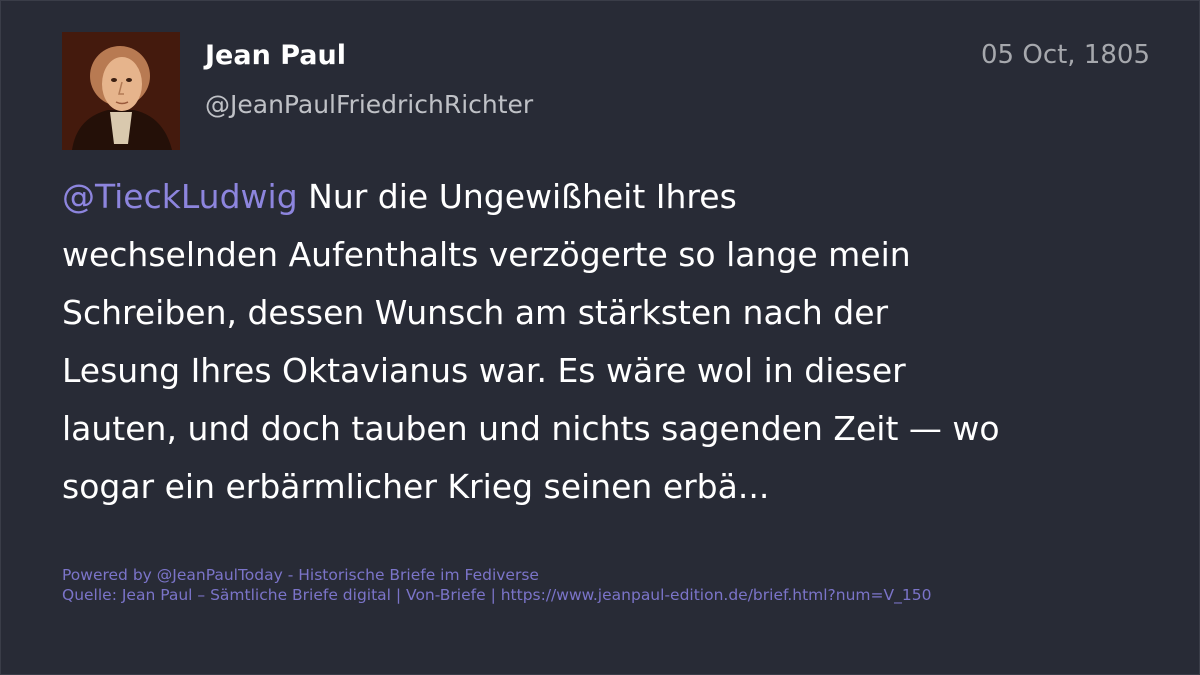  What do you see at coordinates (180, 196) in the screenshot?
I see `mention-link: @TieckLudwig` at bounding box center [180, 196].